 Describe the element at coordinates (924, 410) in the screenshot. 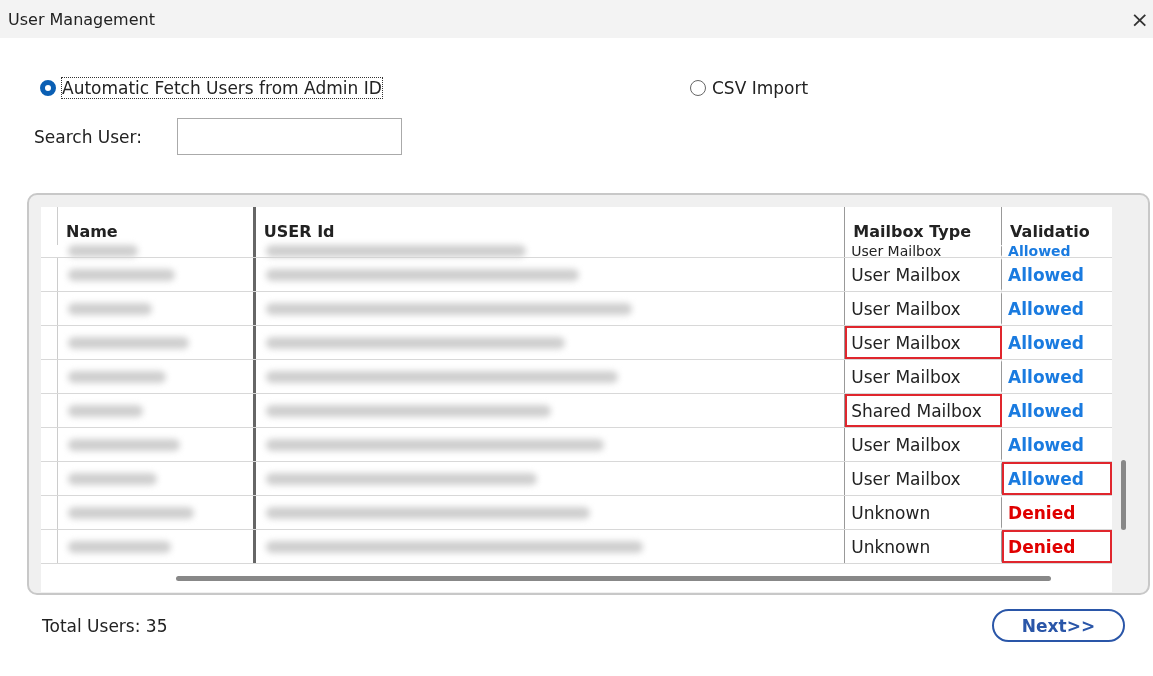

I see `table-cell: Shared Mailbox` at that location.